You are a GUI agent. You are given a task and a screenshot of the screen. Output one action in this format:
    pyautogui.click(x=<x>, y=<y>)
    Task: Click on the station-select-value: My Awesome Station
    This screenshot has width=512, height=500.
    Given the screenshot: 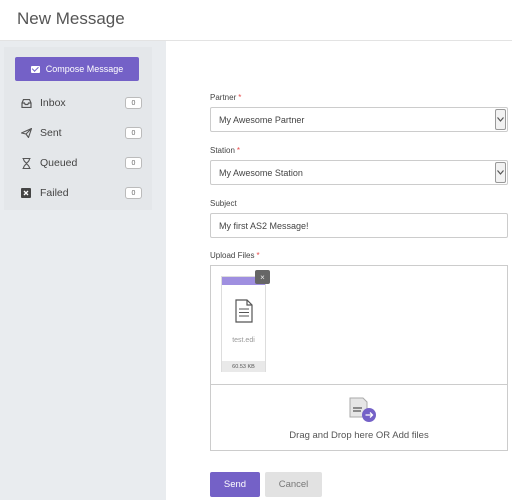 What is the action you would take?
    pyautogui.click(x=261, y=172)
    